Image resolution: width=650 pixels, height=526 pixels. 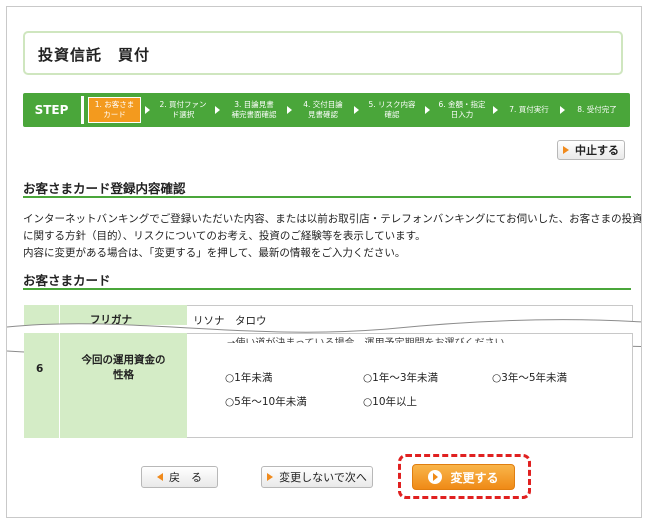 I want to click on step-7-label: 7. 買付実行, so click(x=529, y=109).